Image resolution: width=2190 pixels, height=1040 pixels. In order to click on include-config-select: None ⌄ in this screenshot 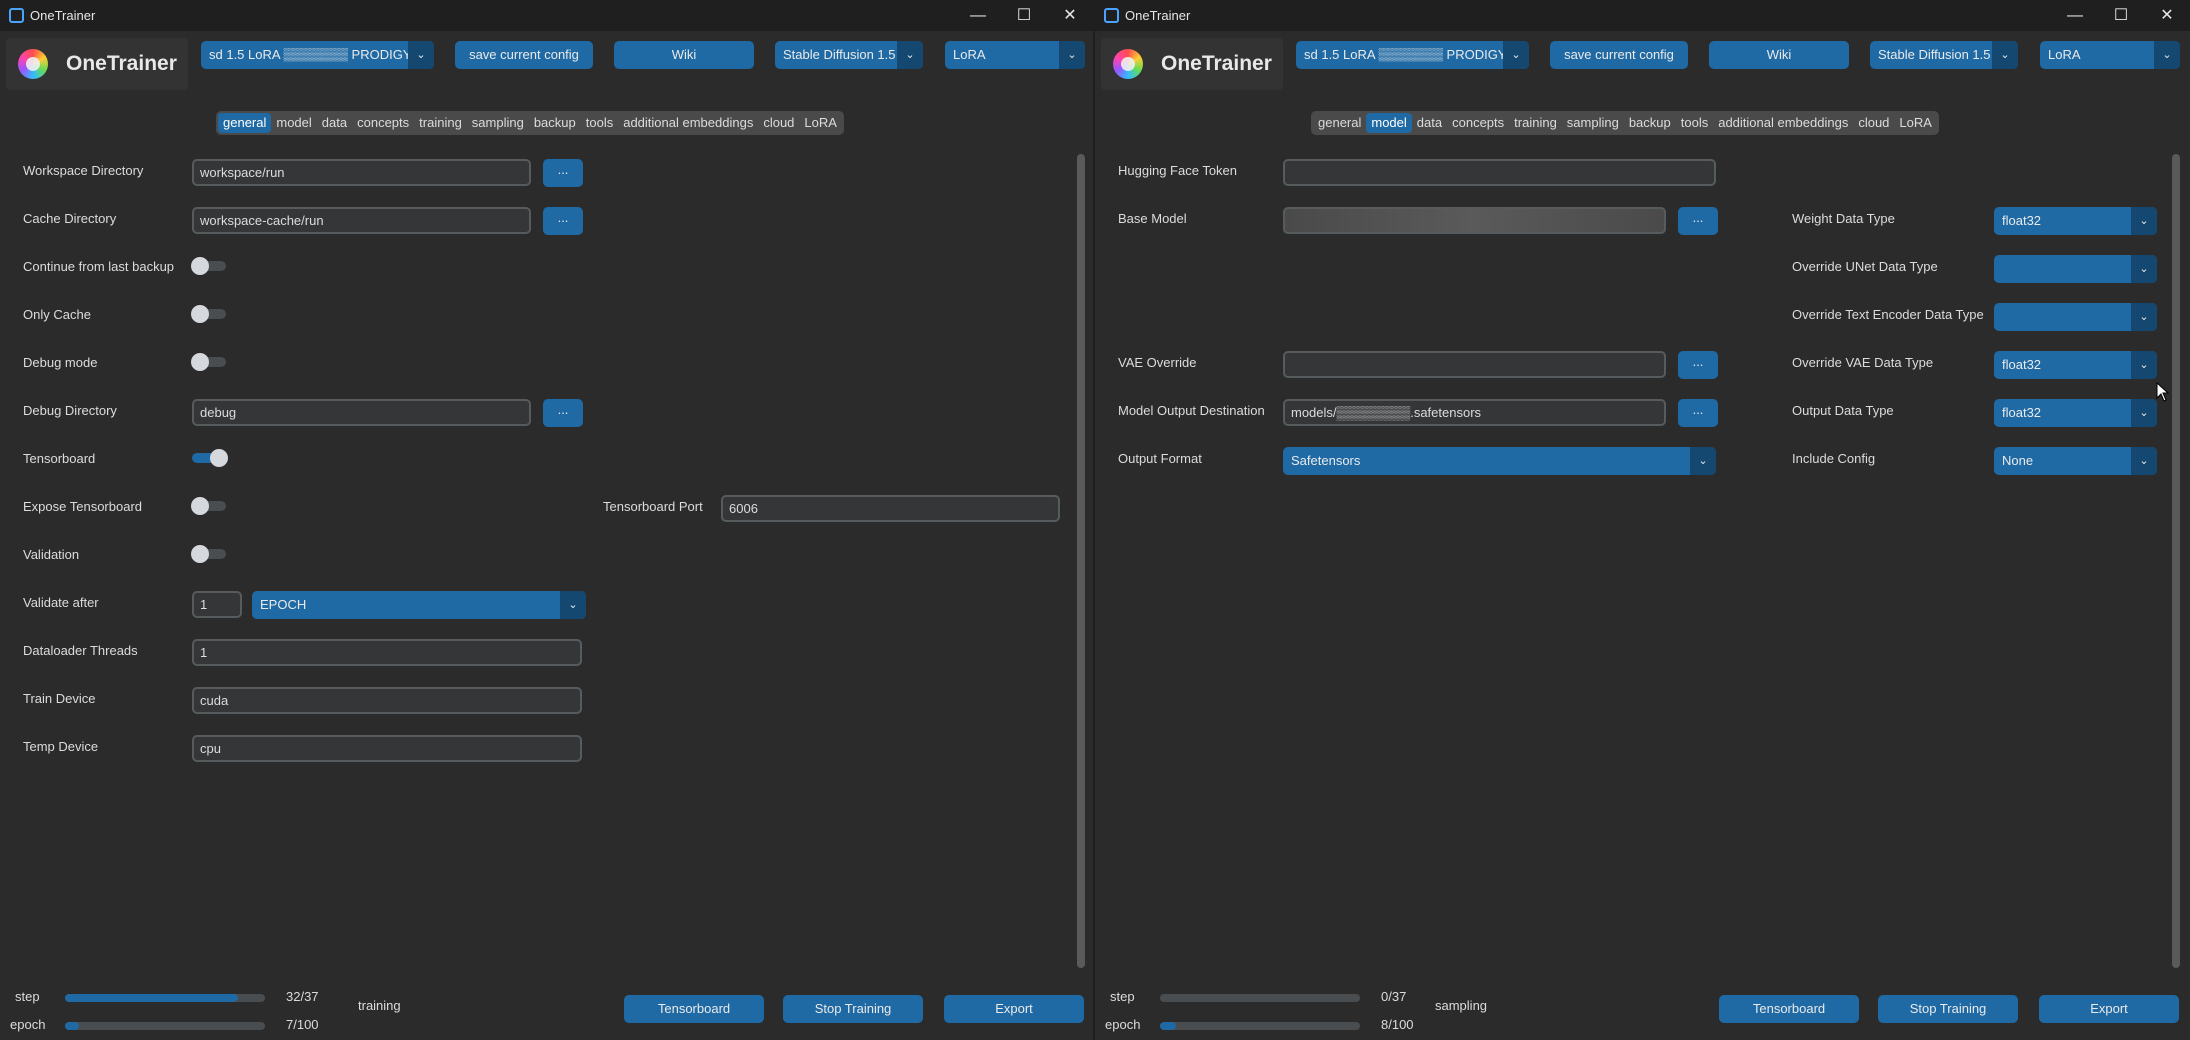, I will do `click(2075, 461)`.